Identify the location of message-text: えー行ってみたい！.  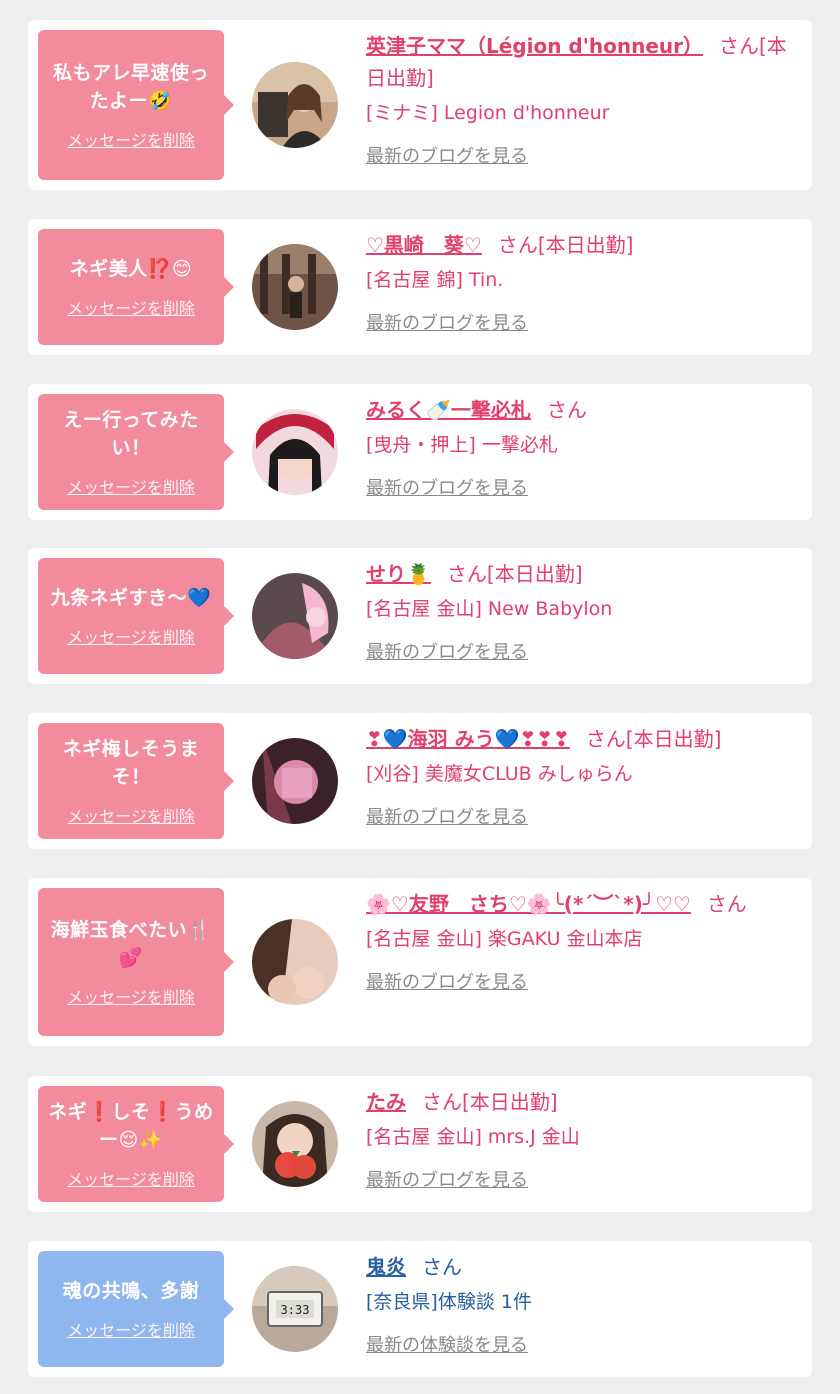
(131, 434).